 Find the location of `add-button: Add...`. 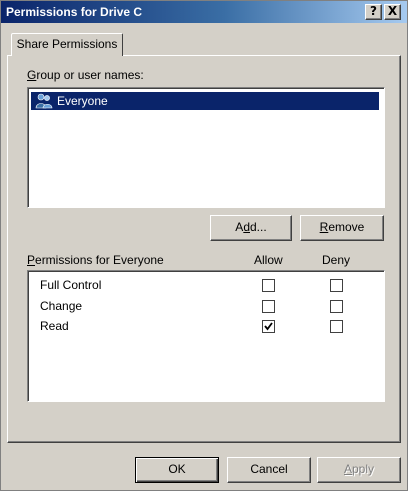

add-button: Add... is located at coordinates (251, 228).